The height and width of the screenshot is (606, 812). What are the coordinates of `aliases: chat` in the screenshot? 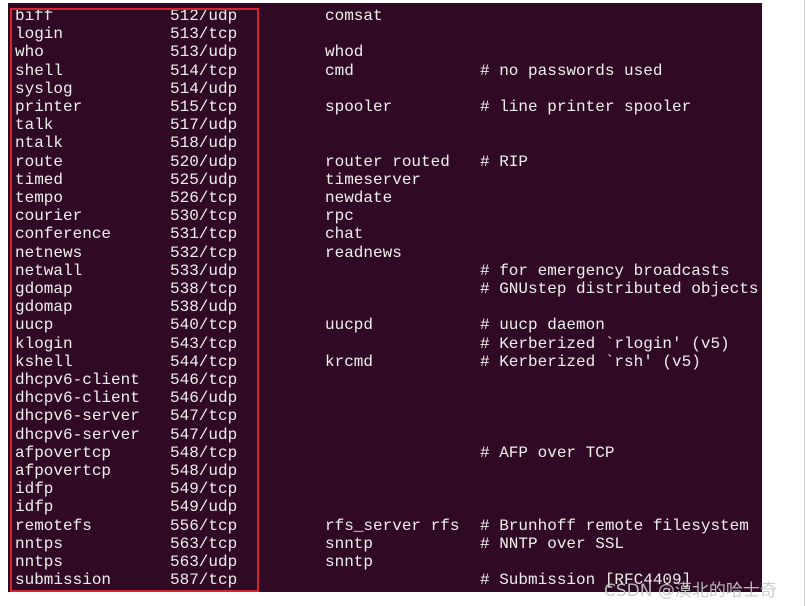 It's located at (344, 234).